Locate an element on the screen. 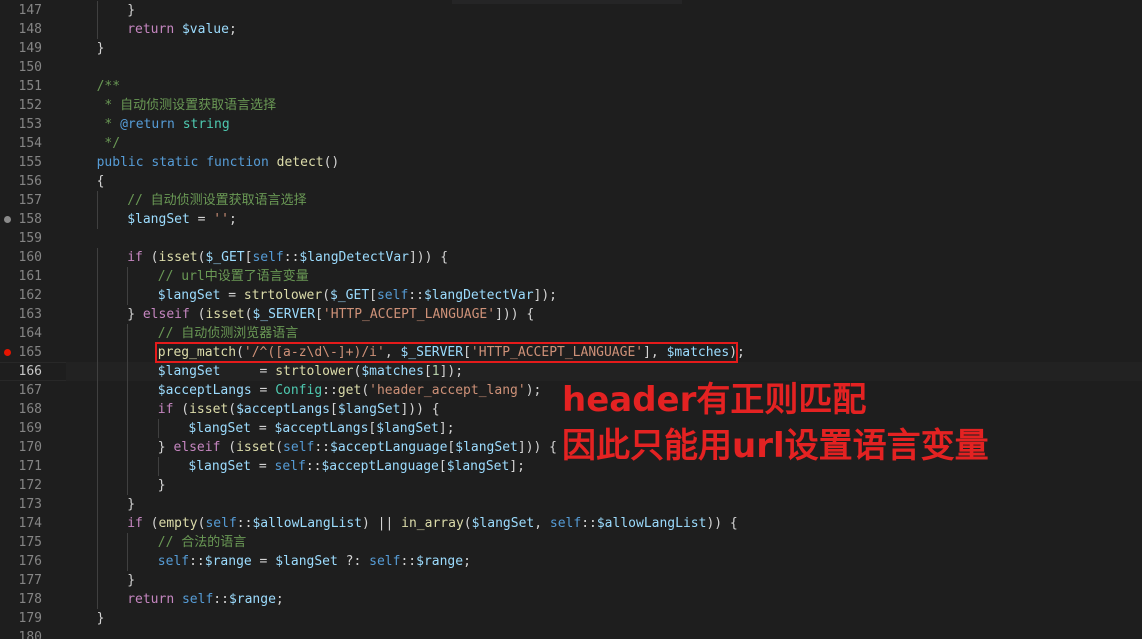  code-text: /** is located at coordinates (108, 86).